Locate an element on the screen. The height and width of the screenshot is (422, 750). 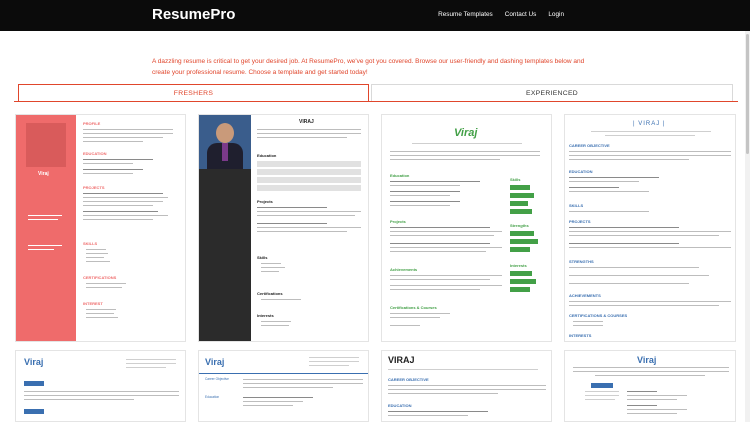
scrollbar-thumb is located at coordinates (747, 94).